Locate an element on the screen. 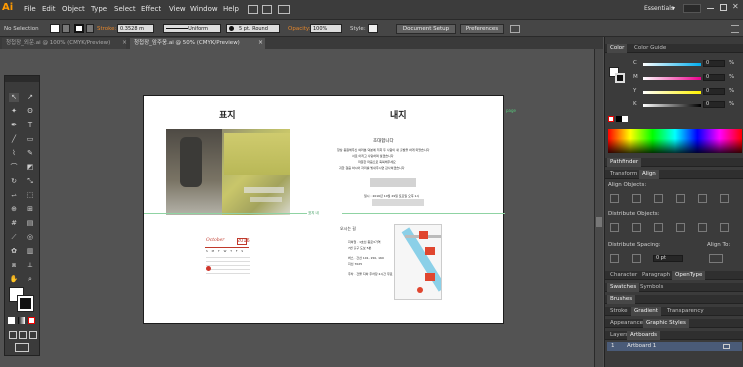 This screenshot has height=367, width=743. tab-opentype: OpenType is located at coordinates (689, 275).